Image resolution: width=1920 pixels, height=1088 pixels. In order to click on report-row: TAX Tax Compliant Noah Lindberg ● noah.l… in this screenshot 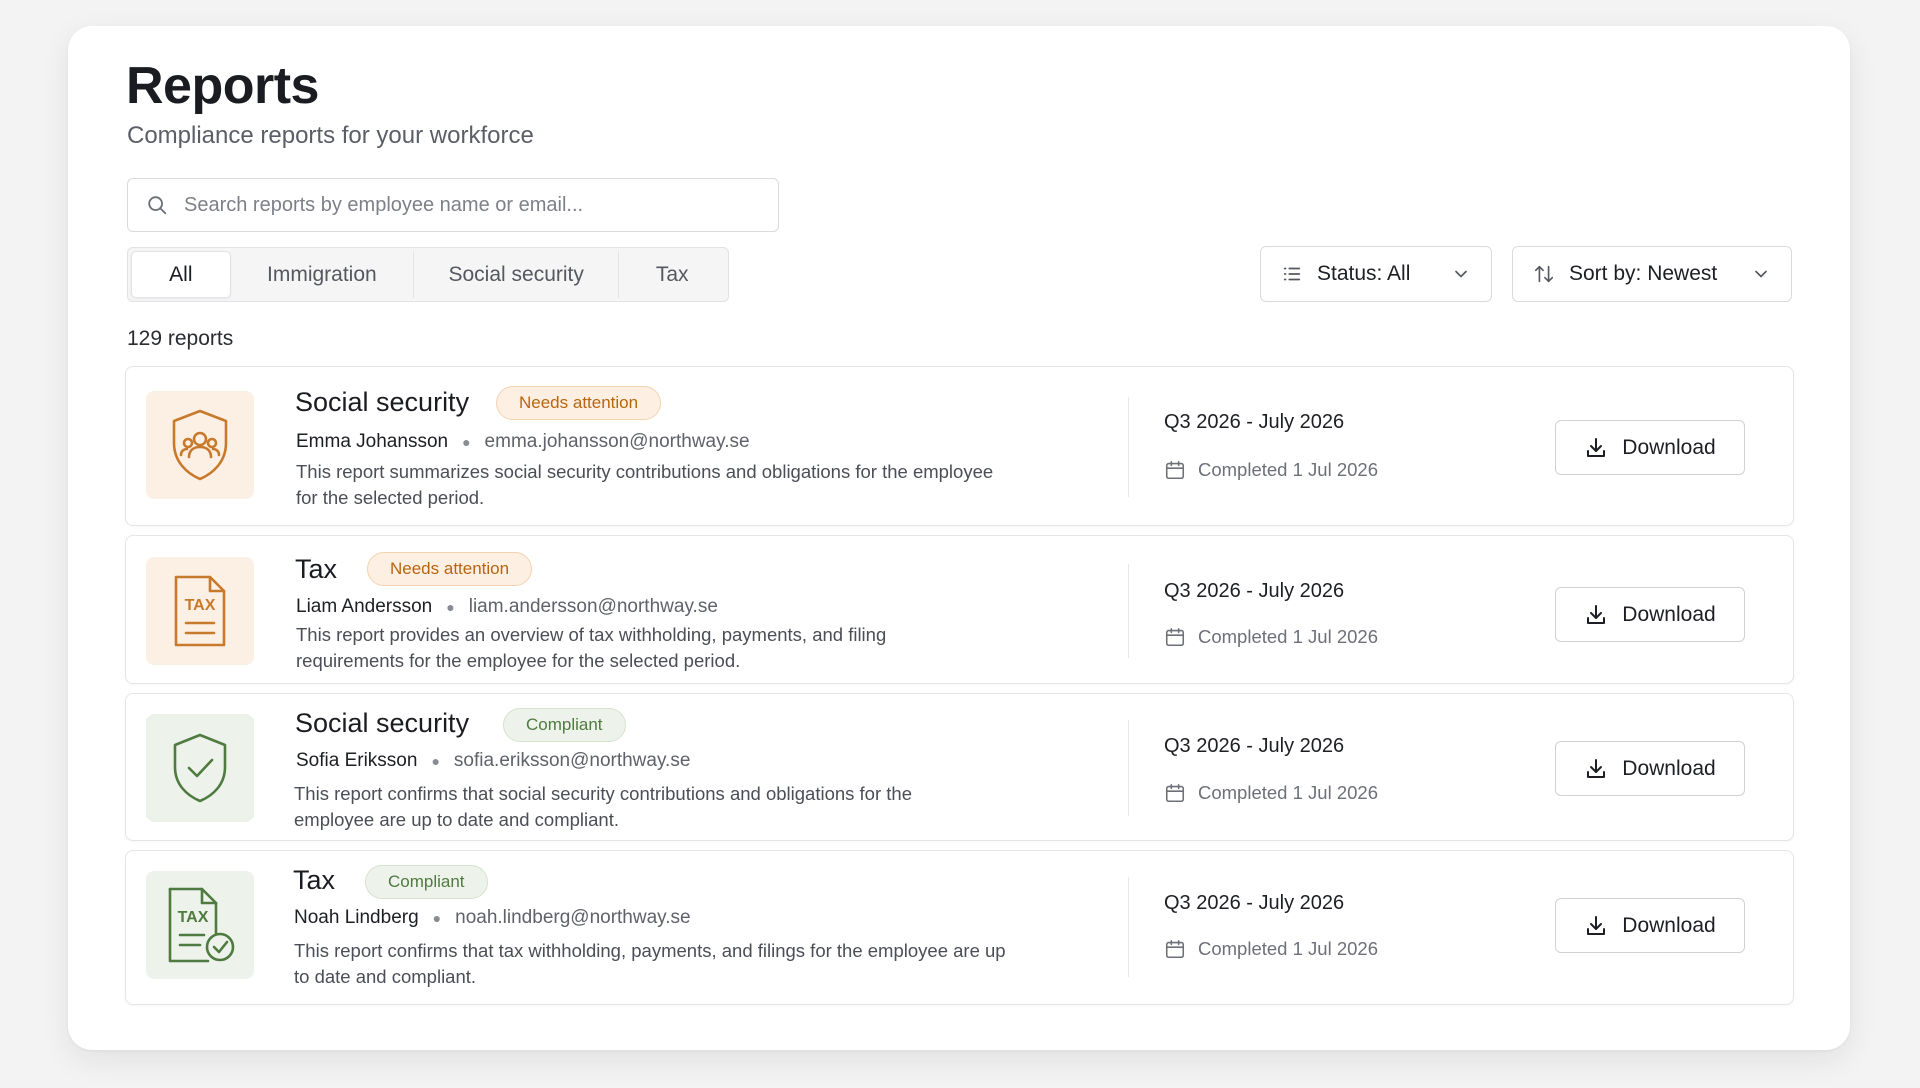, I will do `click(959, 927)`.